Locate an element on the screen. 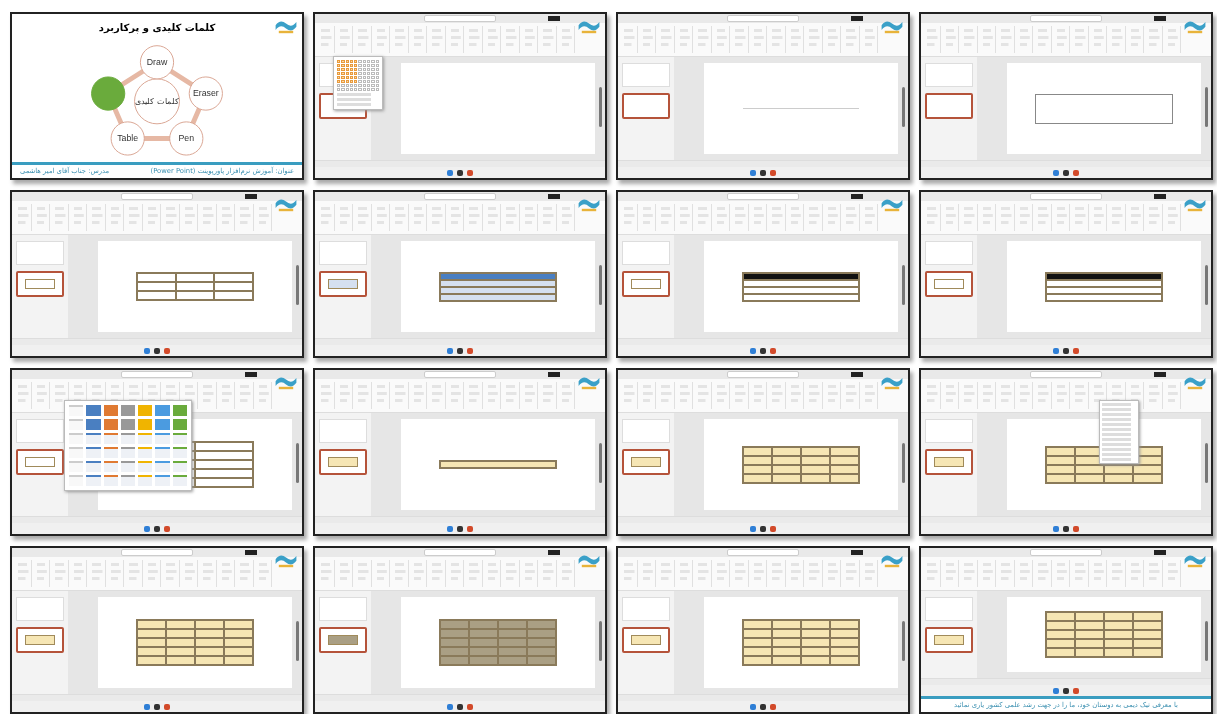 The image size is (1217, 716). diagram-circle: Table is located at coordinates (127, 138).